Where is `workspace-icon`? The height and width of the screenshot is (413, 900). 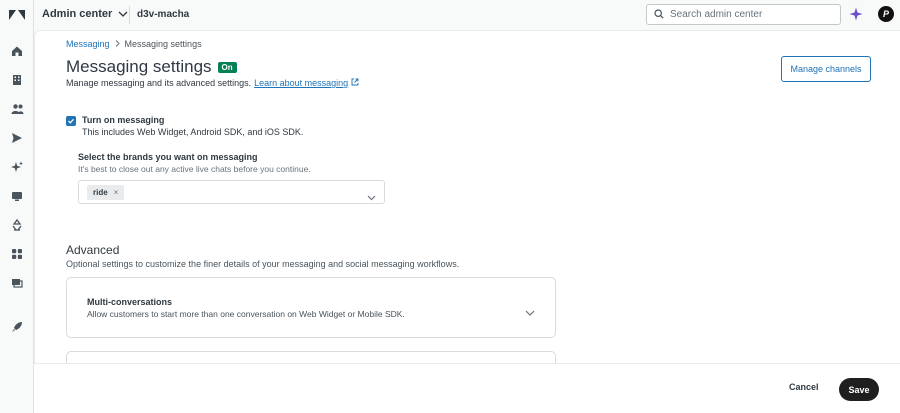 workspace-icon is located at coordinates (17, 283).